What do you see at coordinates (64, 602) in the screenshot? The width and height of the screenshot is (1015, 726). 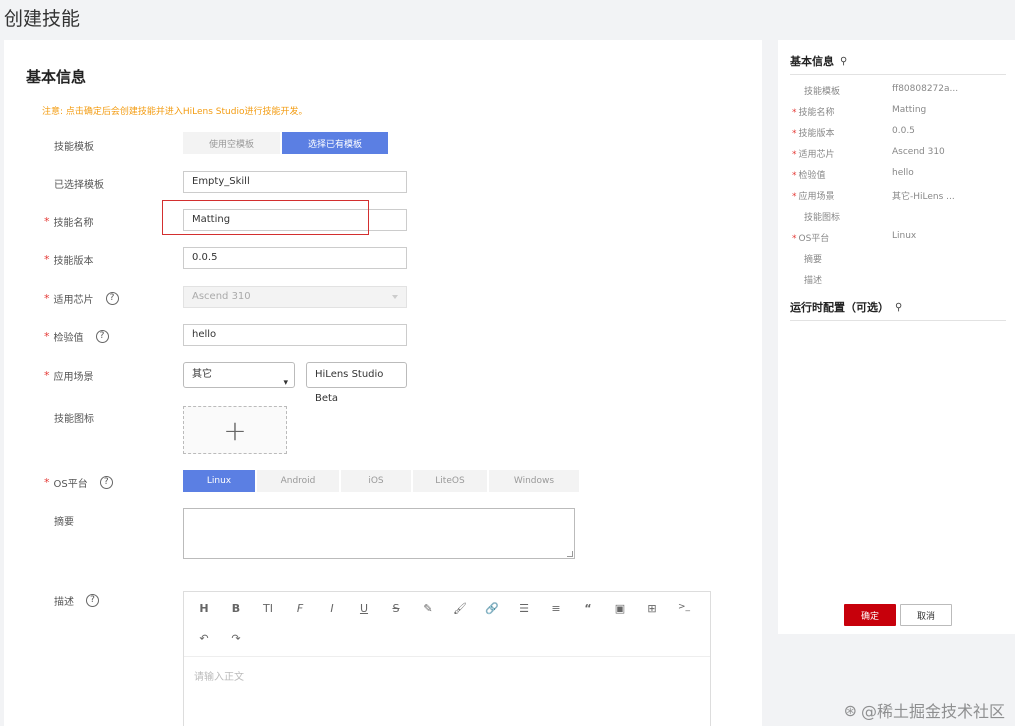 I see `desc-label-text: 描述` at bounding box center [64, 602].